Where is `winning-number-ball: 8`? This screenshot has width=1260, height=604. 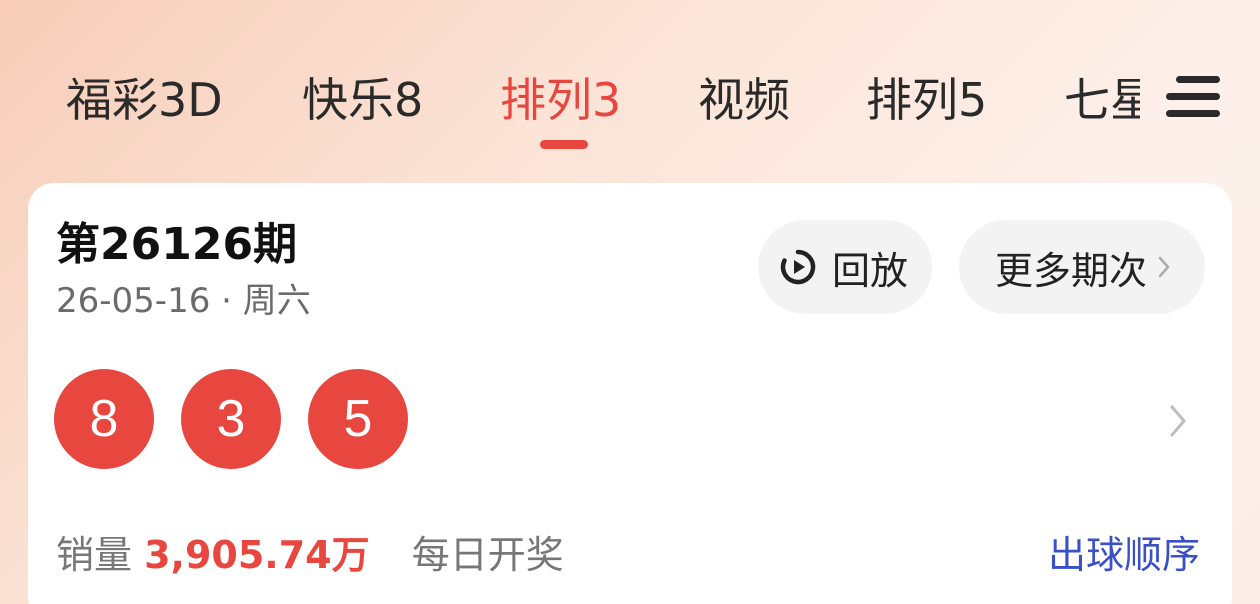 winning-number-ball: 8 is located at coordinates (104, 419).